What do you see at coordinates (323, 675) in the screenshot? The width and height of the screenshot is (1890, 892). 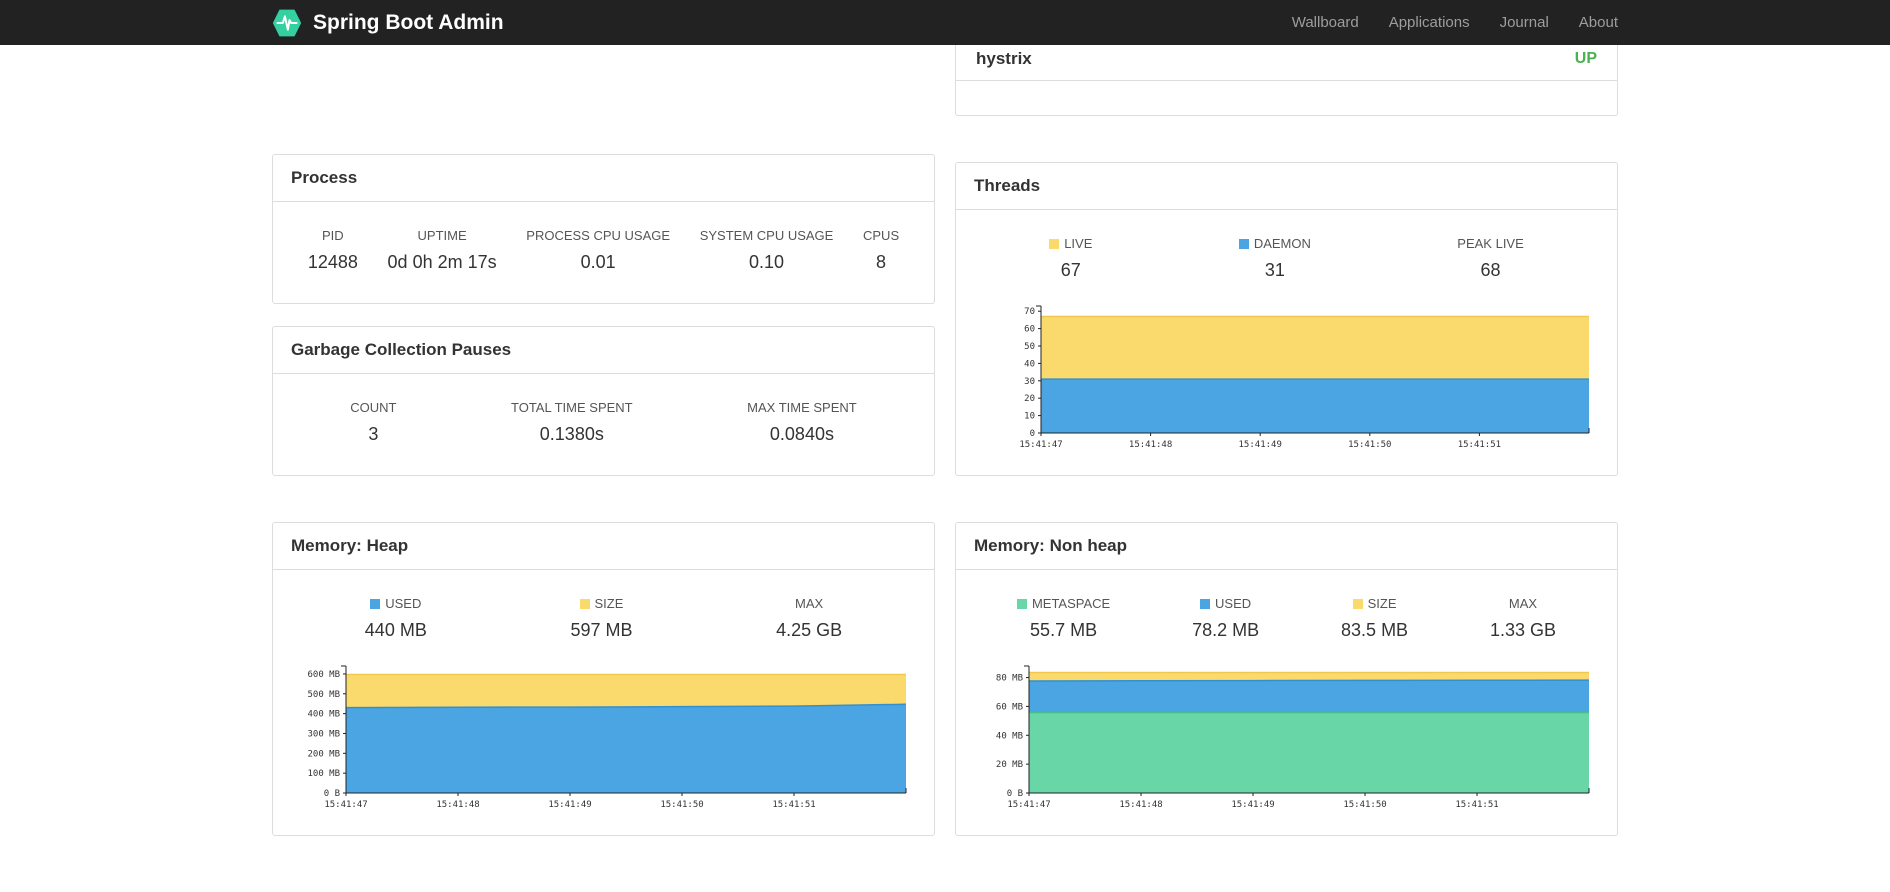 I see `svg-text: 600 MB` at bounding box center [323, 675].